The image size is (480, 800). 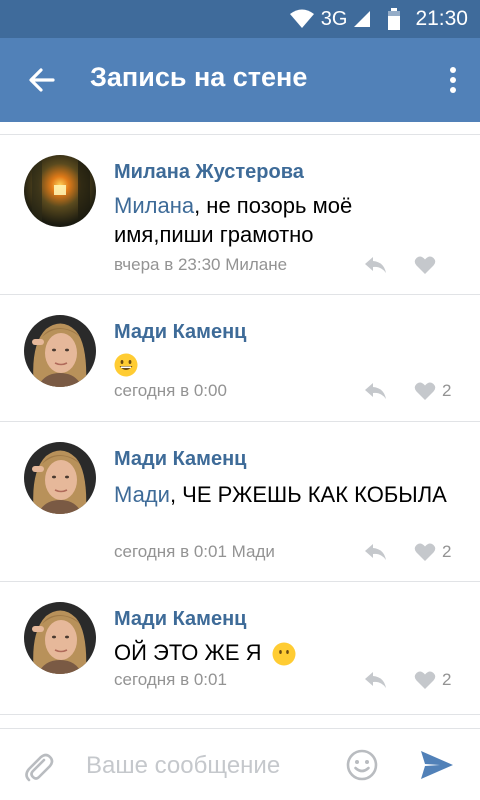 I want to click on message-composer, so click(x=240, y=764).